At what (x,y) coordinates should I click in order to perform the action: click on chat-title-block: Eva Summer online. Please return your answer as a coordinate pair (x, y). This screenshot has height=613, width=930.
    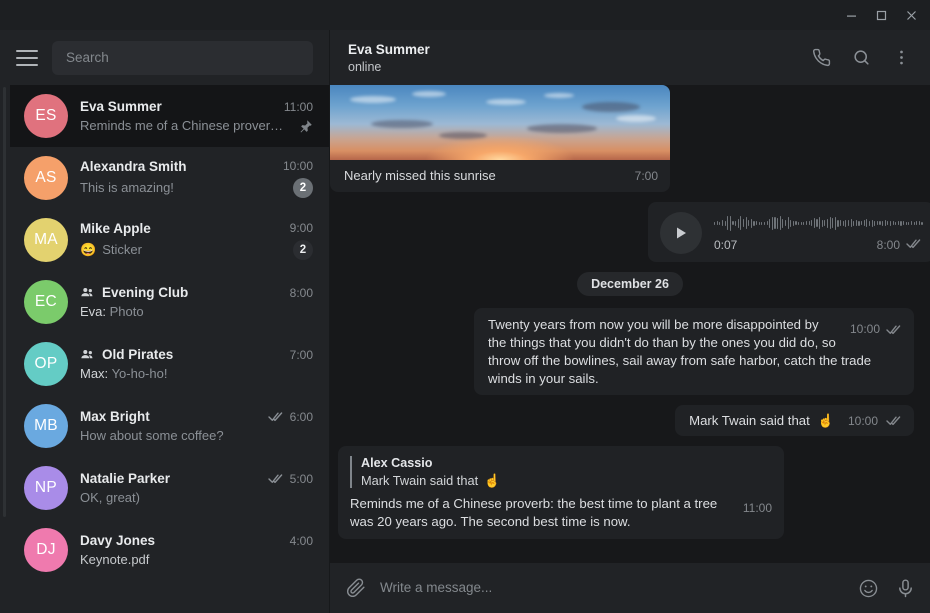
    Looking at the image, I should click on (576, 58).